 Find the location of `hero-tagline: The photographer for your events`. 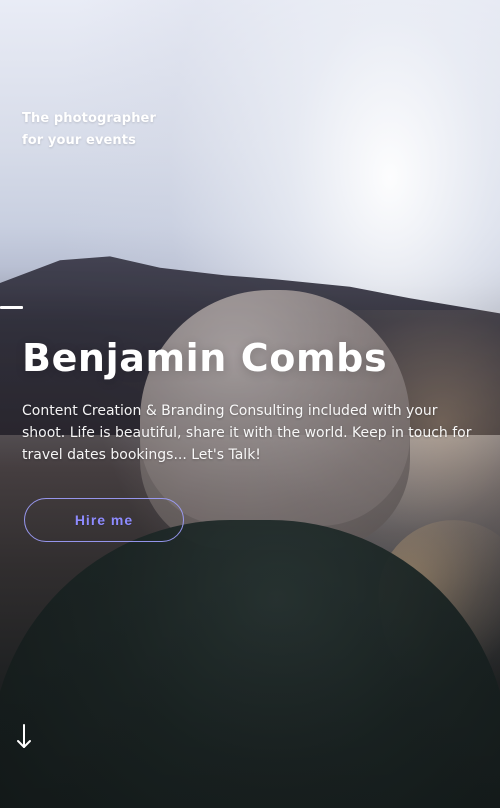

hero-tagline: The photographer for your events is located at coordinates (132, 130).